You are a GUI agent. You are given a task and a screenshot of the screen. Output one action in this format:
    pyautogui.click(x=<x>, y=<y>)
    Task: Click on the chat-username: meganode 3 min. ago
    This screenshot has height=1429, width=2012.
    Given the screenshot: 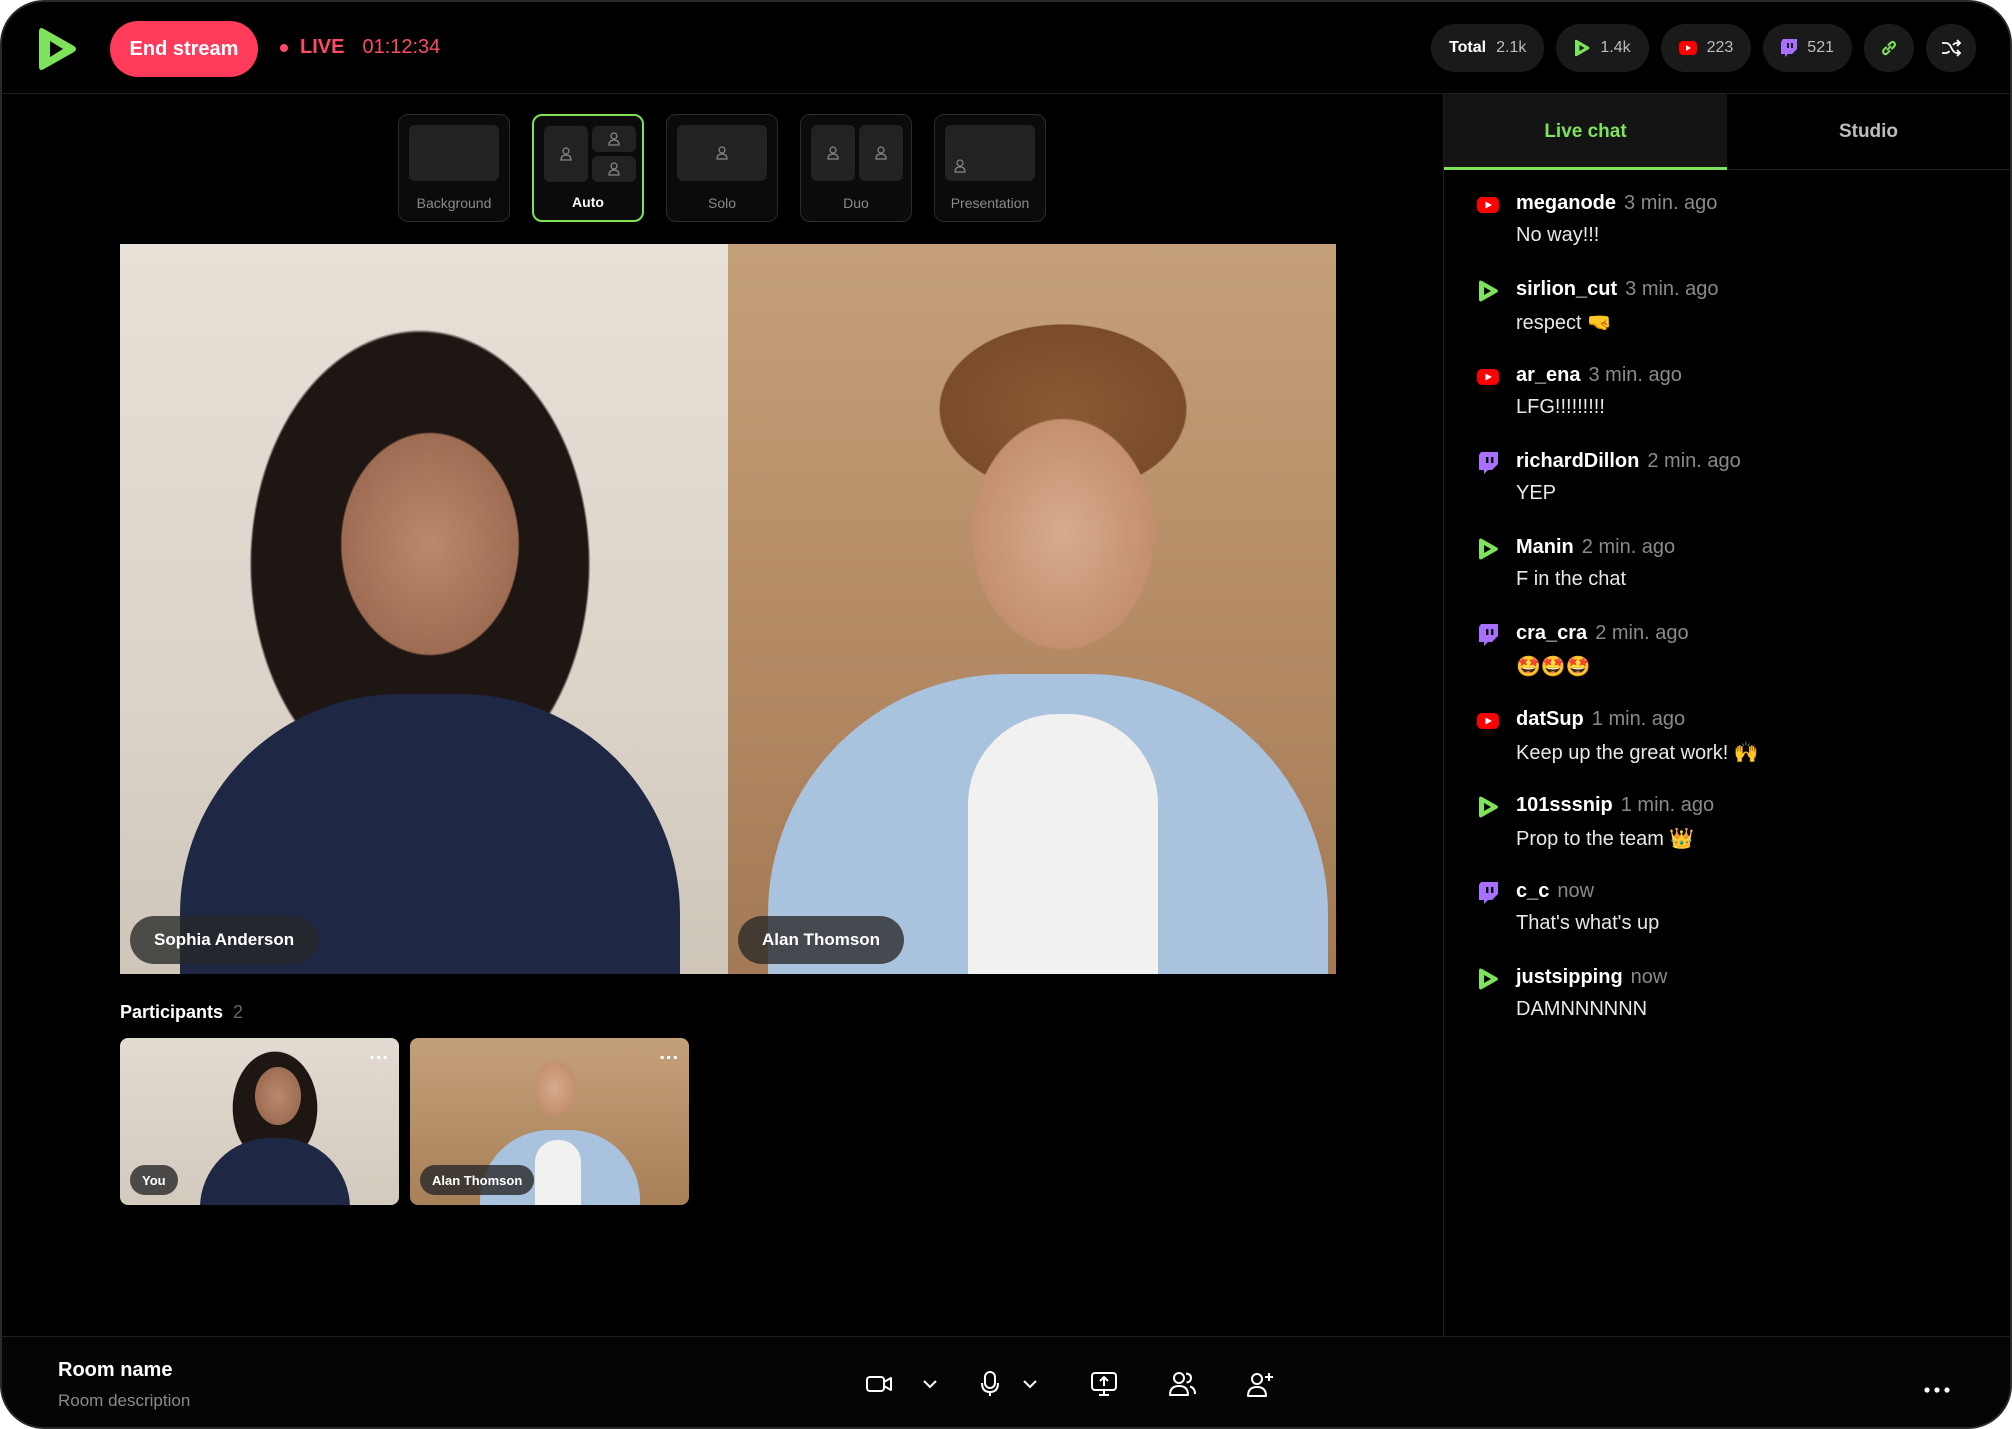 What is the action you would take?
    pyautogui.click(x=1616, y=203)
    